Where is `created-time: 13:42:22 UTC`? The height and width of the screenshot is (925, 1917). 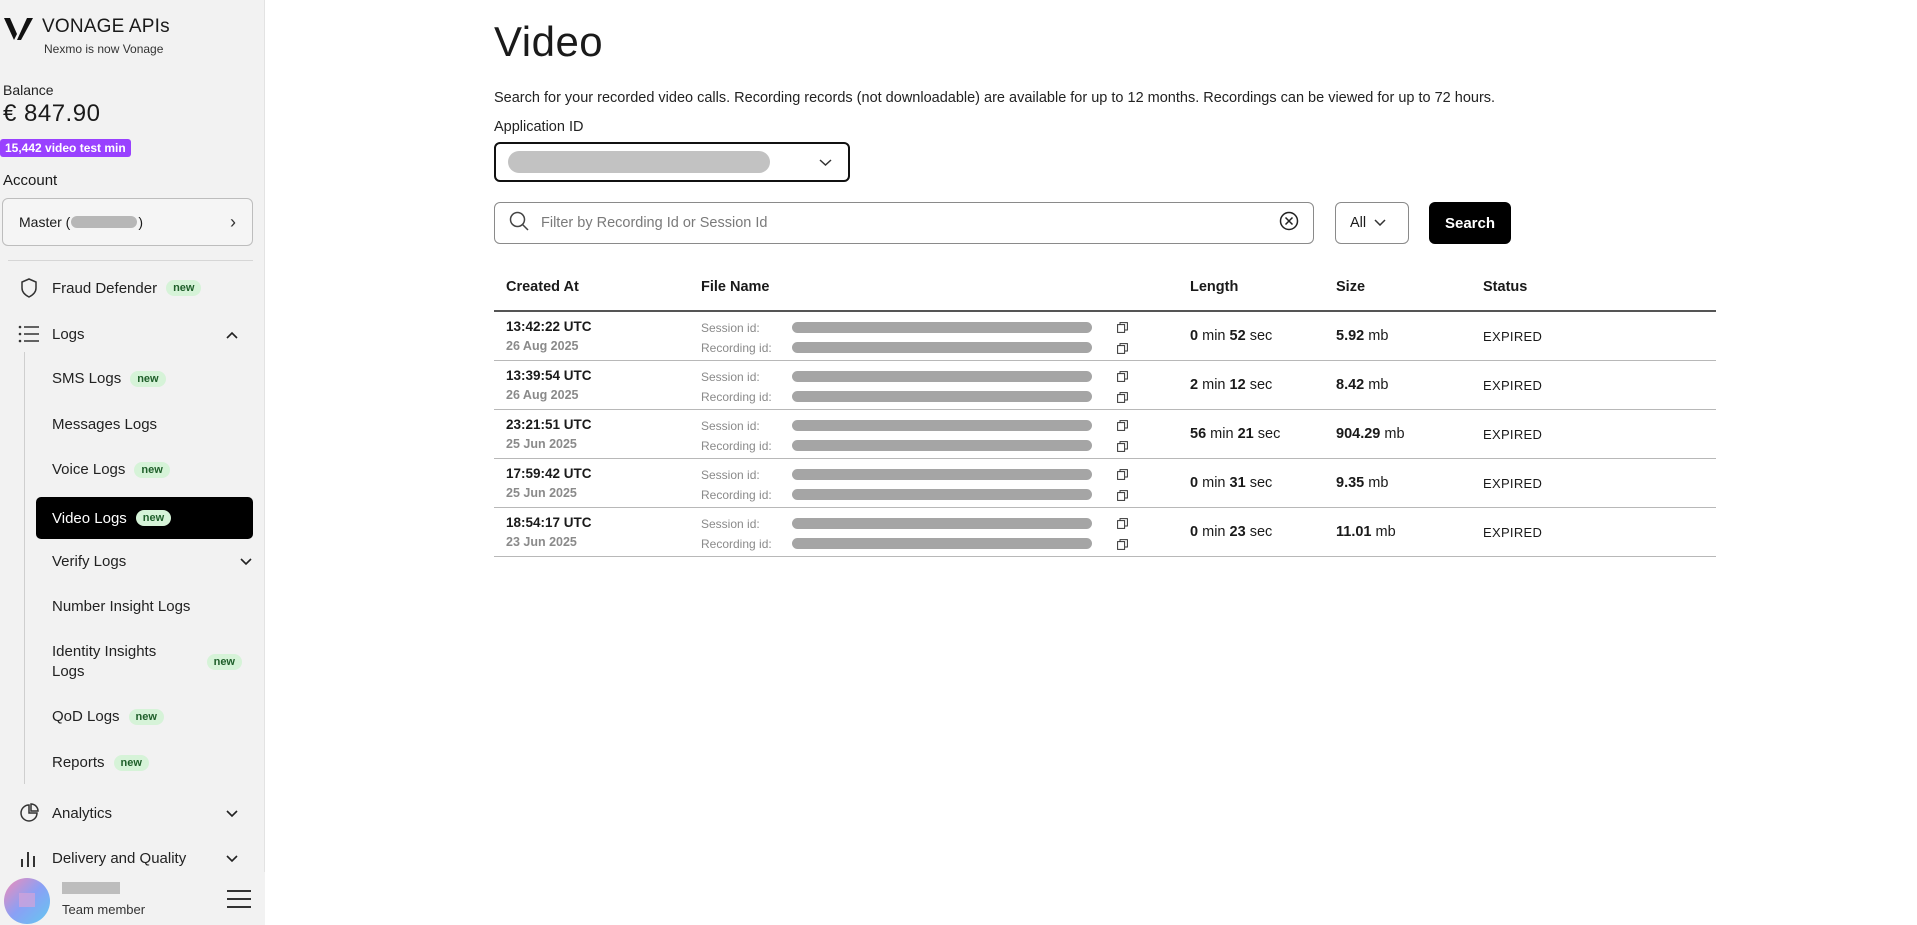 created-time: 13:42:22 UTC is located at coordinates (549, 326).